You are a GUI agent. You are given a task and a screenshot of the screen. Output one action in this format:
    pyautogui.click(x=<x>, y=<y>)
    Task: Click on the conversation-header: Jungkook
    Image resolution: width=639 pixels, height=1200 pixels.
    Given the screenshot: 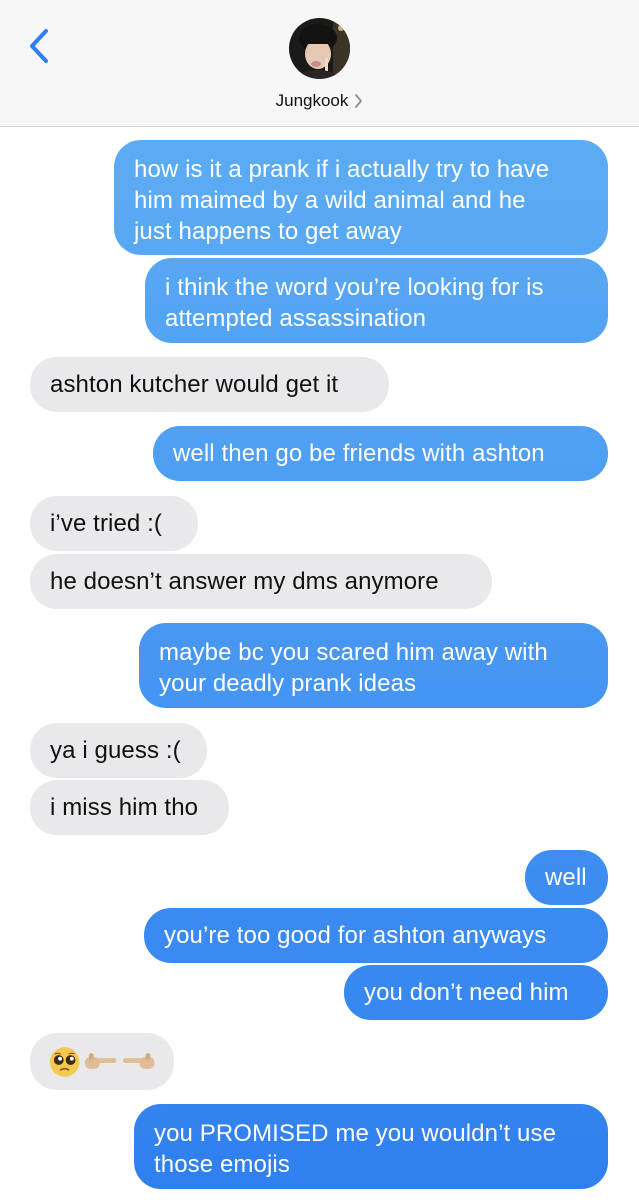 What is the action you would take?
    pyautogui.click(x=319, y=63)
    